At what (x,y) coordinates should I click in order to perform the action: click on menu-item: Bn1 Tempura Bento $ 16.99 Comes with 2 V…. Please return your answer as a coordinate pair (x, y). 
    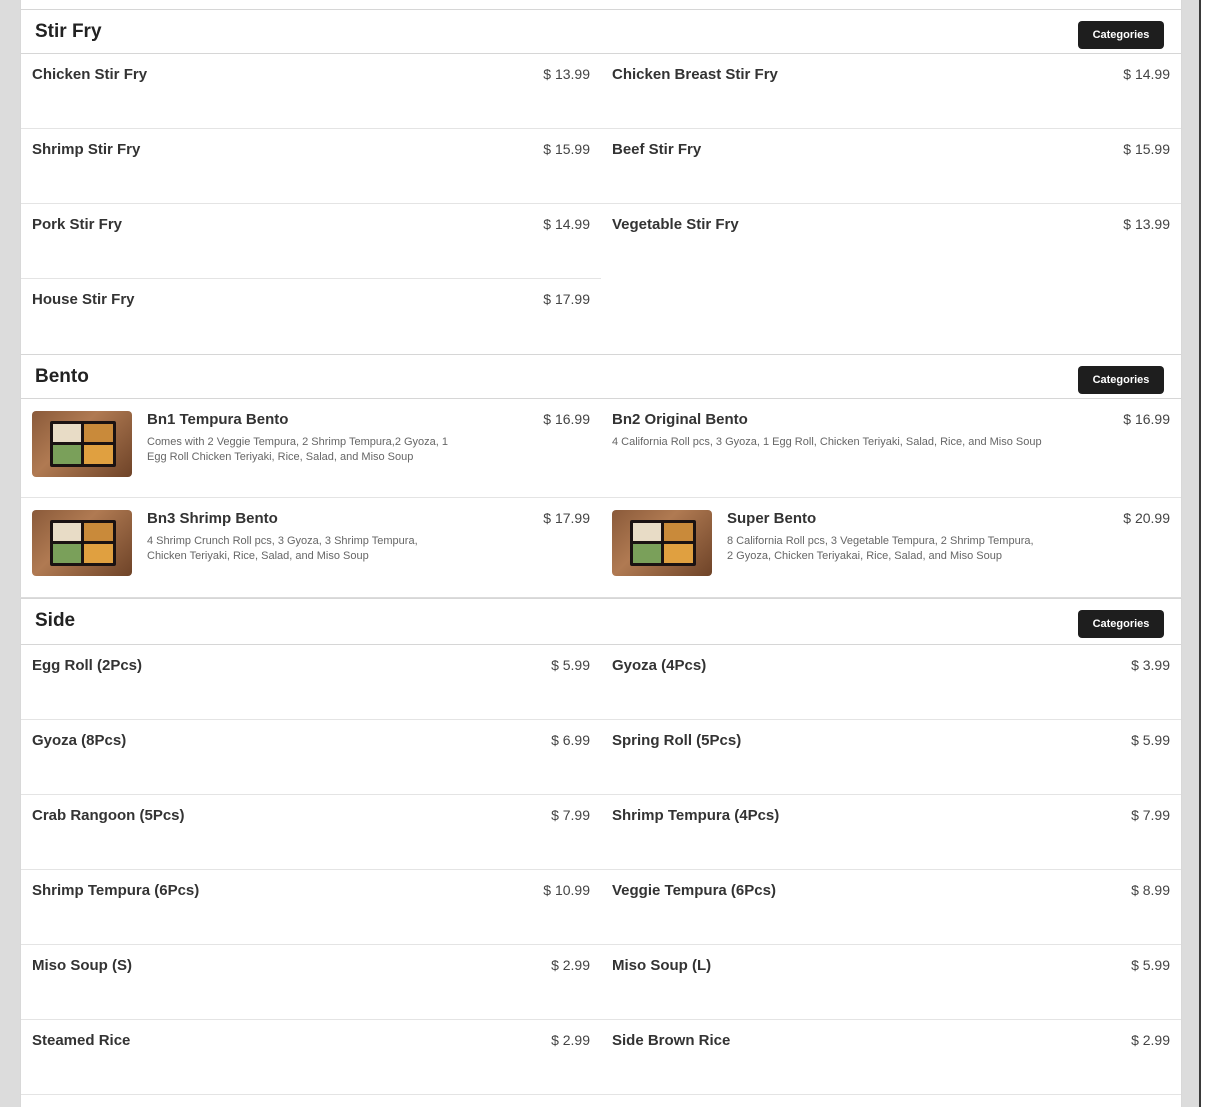
    Looking at the image, I should click on (311, 448).